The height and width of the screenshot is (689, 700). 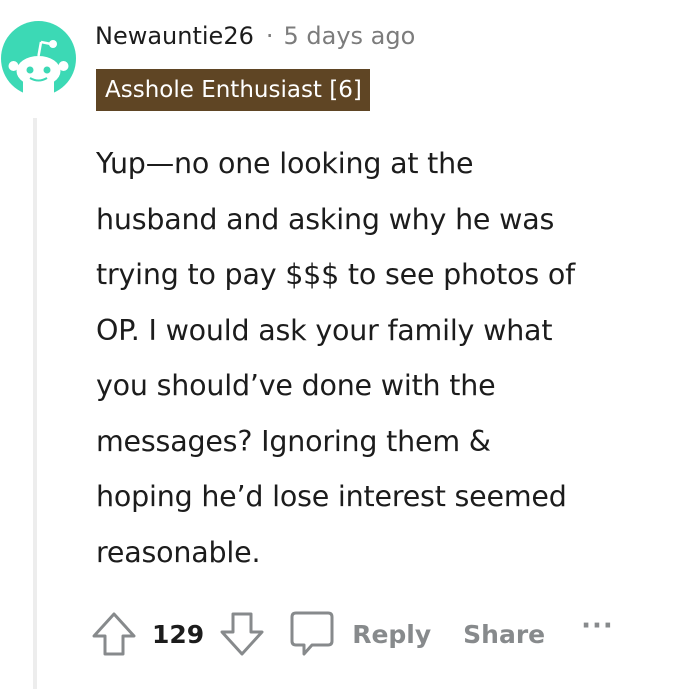 What do you see at coordinates (312, 633) in the screenshot?
I see `comment-bubble-icon` at bounding box center [312, 633].